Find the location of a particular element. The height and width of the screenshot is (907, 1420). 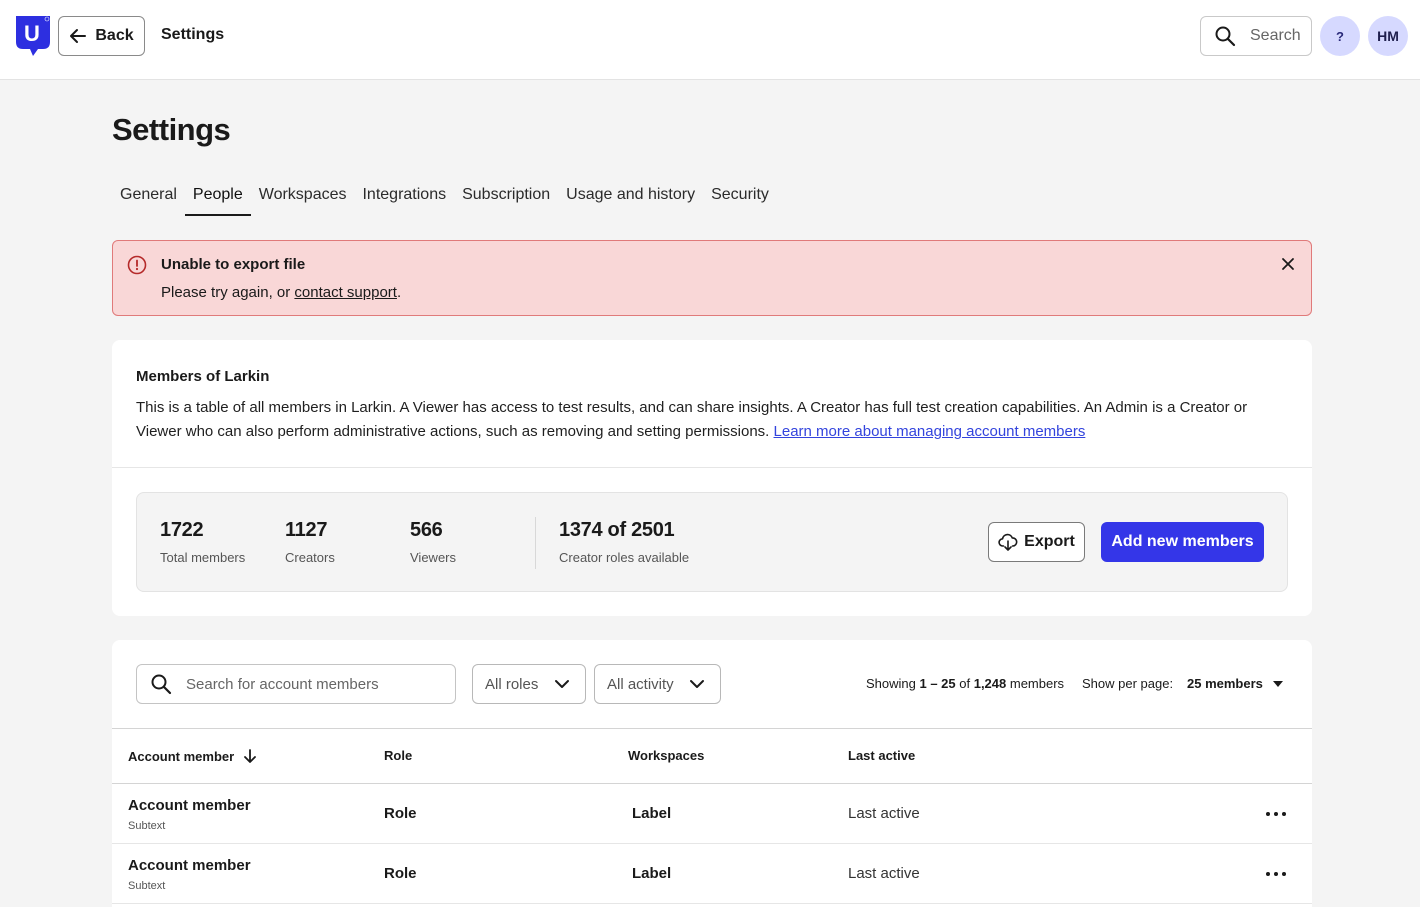

member-search-placeholder: Search for account members is located at coordinates (282, 684).